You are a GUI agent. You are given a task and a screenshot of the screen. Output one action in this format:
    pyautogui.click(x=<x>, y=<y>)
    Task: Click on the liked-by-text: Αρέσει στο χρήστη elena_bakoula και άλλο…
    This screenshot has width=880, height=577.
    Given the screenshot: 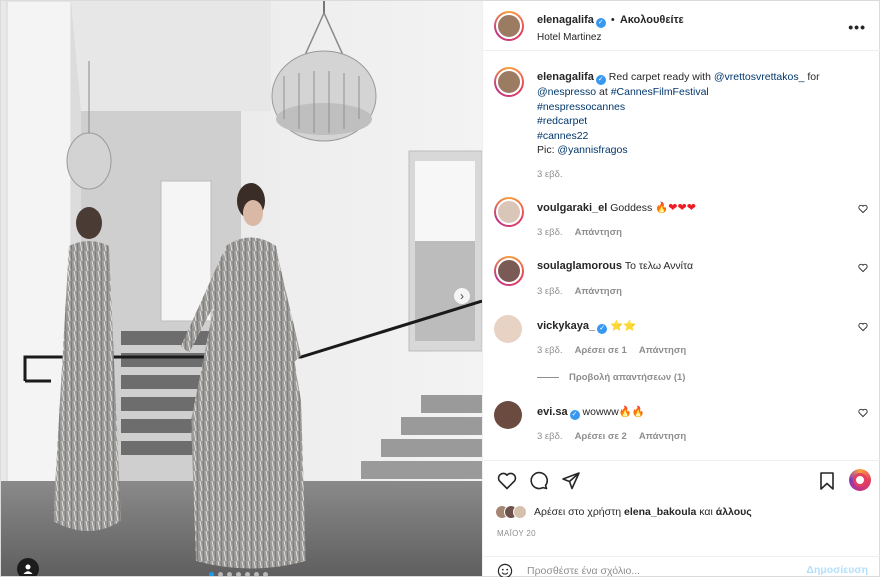 What is the action you would take?
    pyautogui.click(x=643, y=512)
    